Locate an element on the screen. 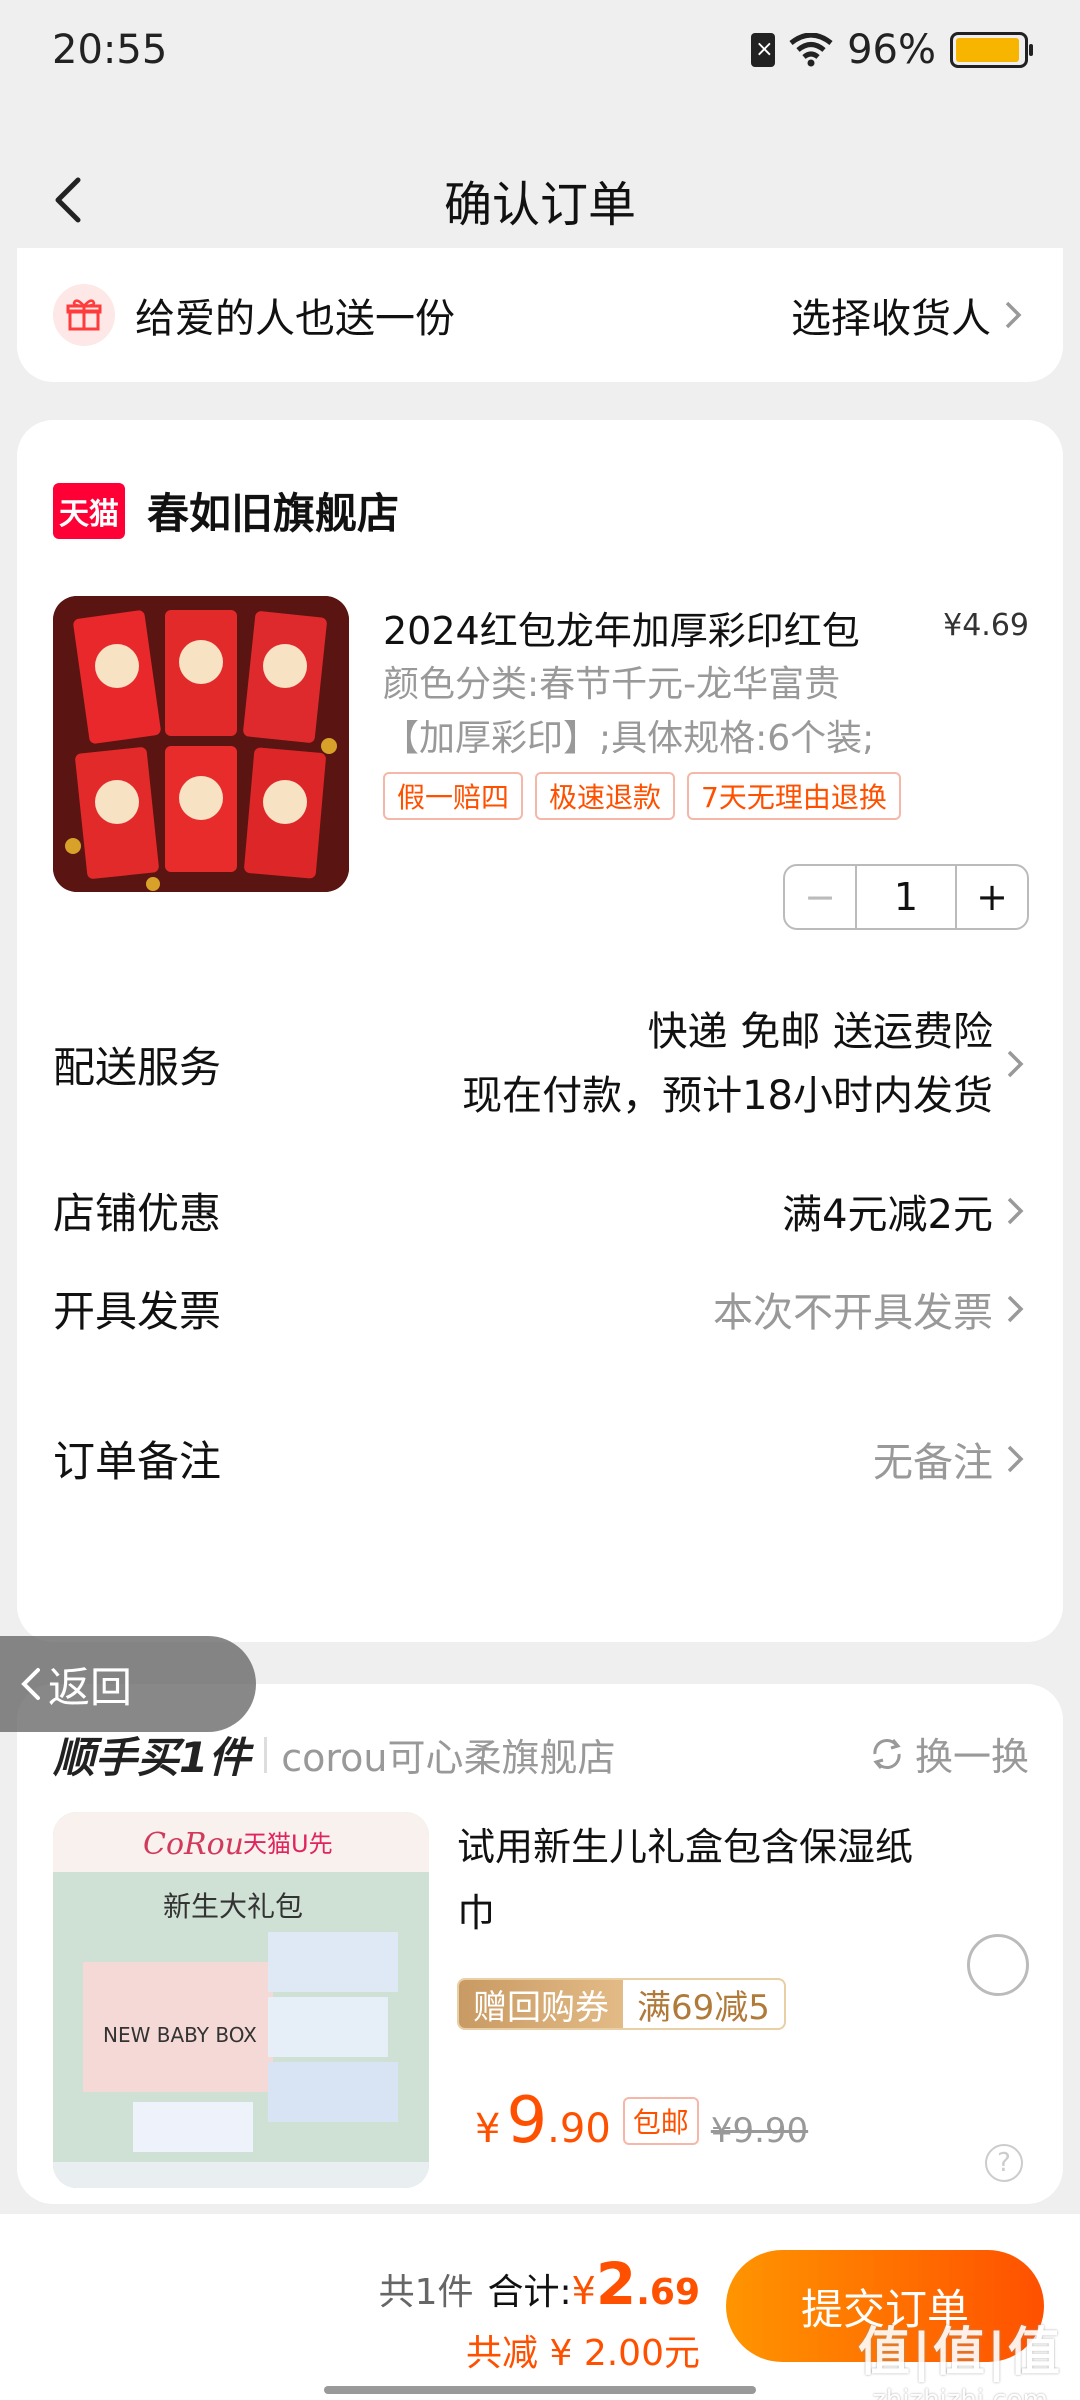 The width and height of the screenshot is (1080, 2400). invoice-label: 开具发票 is located at coordinates (137, 1311).